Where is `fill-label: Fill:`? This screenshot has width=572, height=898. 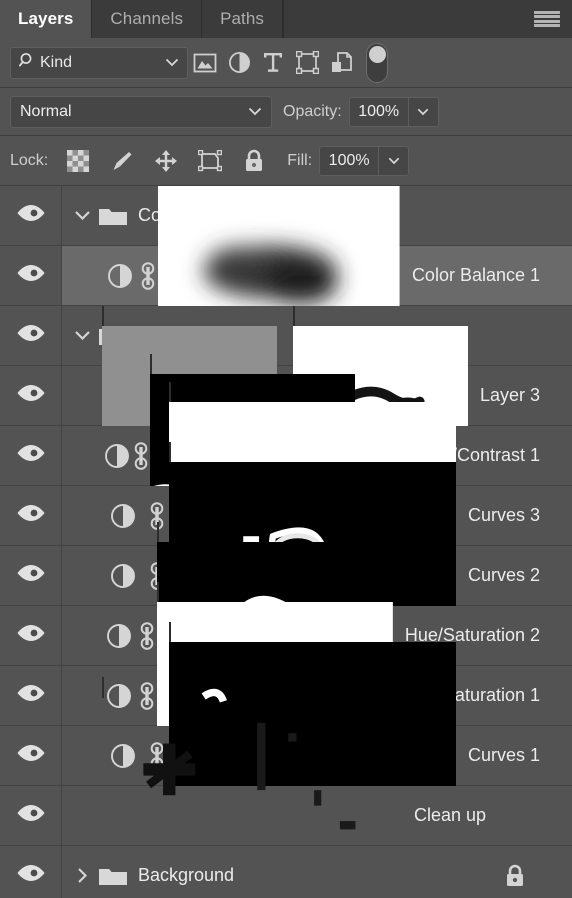
fill-label: Fill: is located at coordinates (300, 160).